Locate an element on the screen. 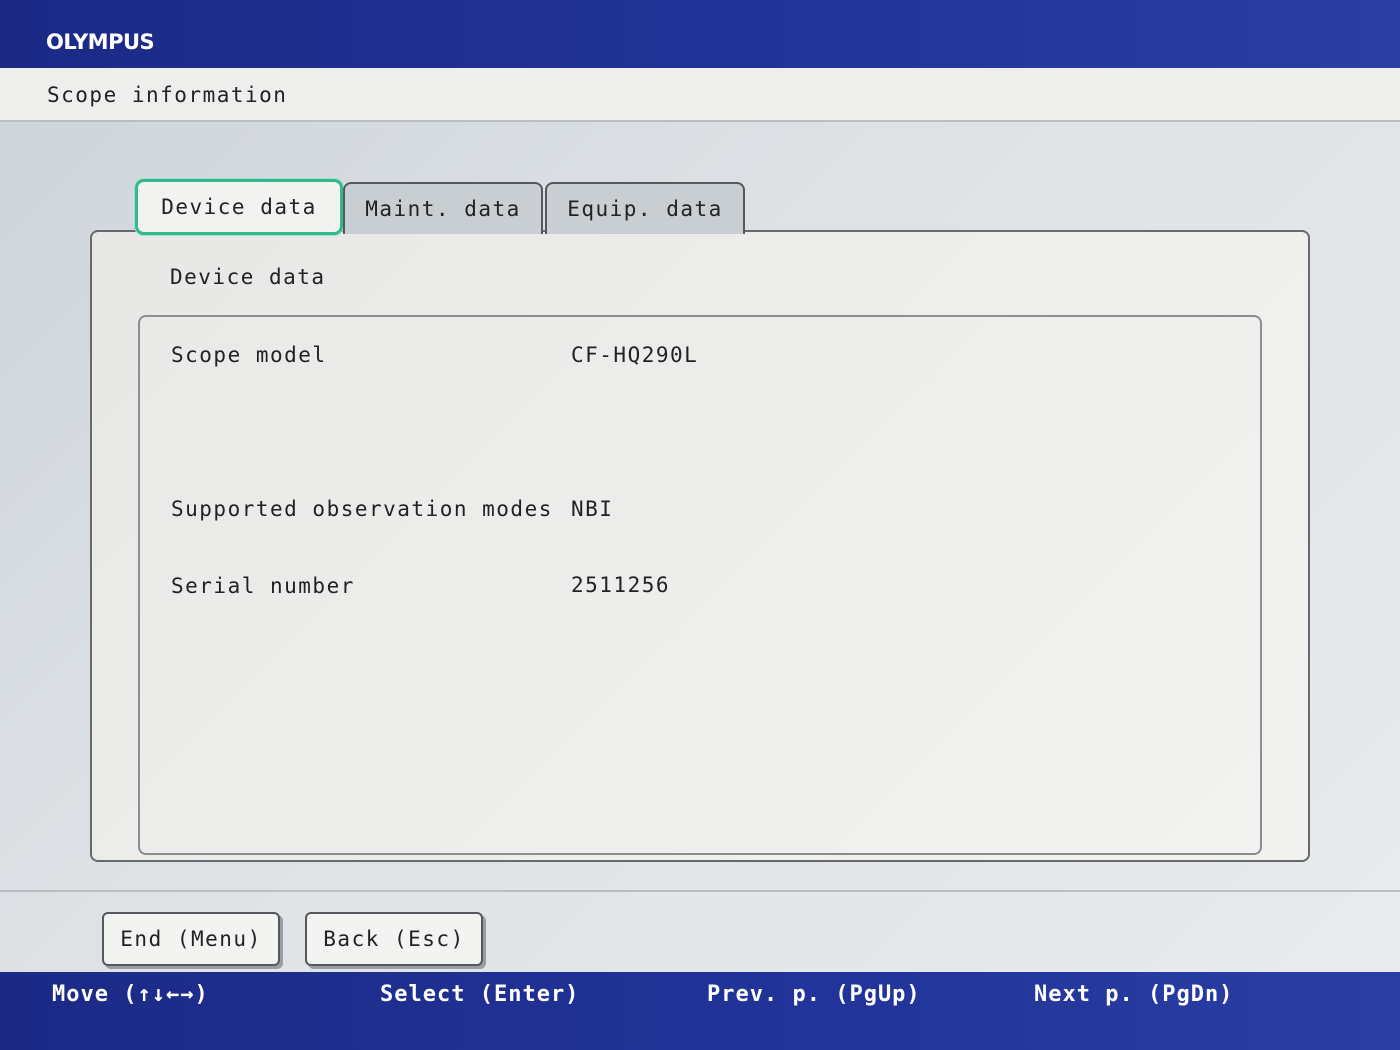 This screenshot has width=1400, height=1050. tab-maint-data: Maint. data is located at coordinates (443, 208).